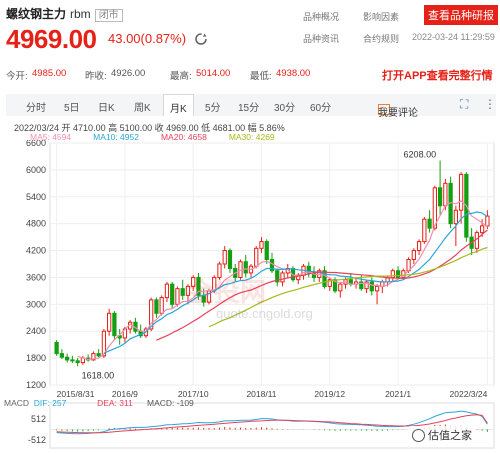  Describe the element at coordinates (490, 104) in the screenshot. I see `more-icon: ⋮` at that location.